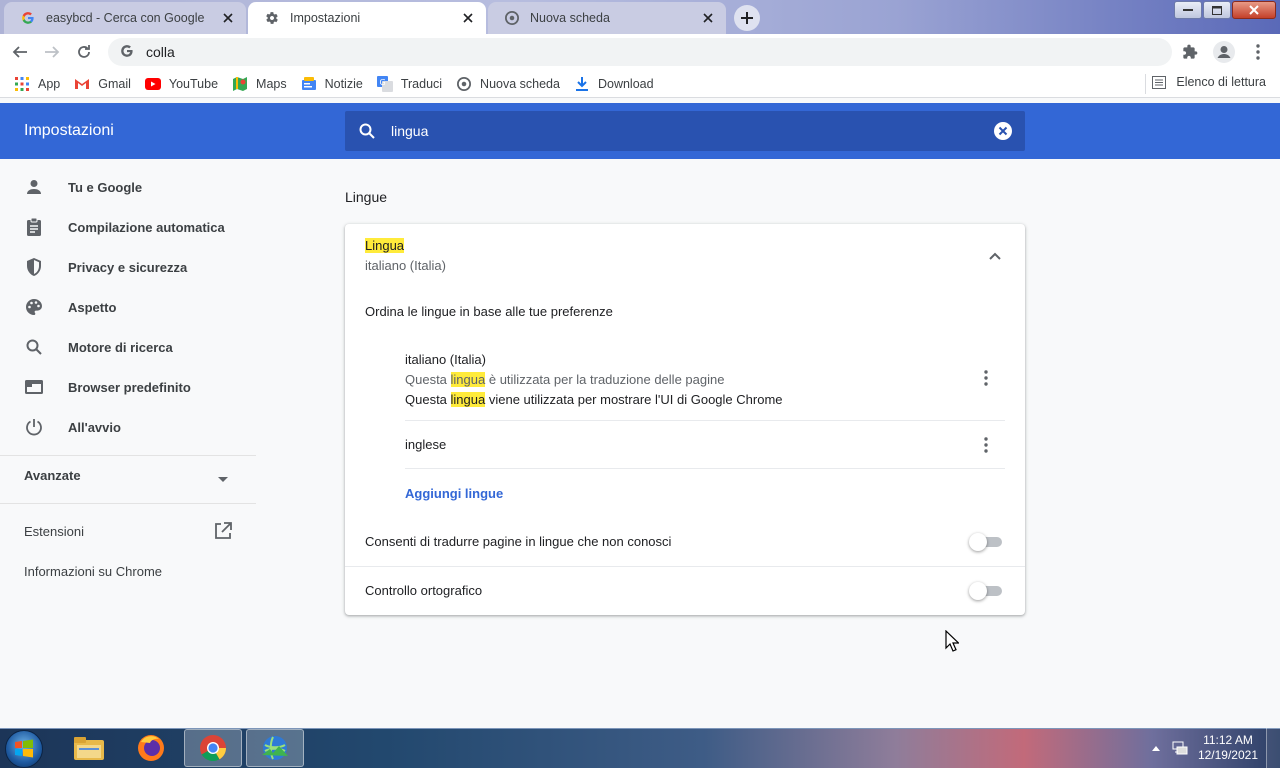 This screenshot has height=768, width=1280. I want to click on bookmark-label: Notizie, so click(343, 83).